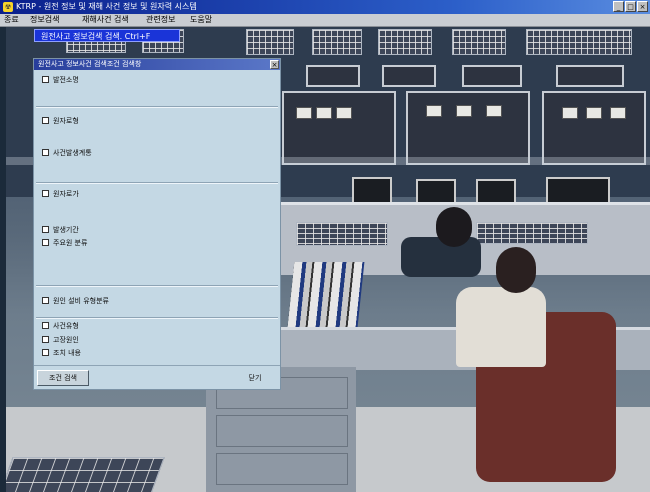 This screenshot has width=650, height=492. Describe the element at coordinates (61, 353) in the screenshot. I see `option-action-taken: 조치 내용` at that location.